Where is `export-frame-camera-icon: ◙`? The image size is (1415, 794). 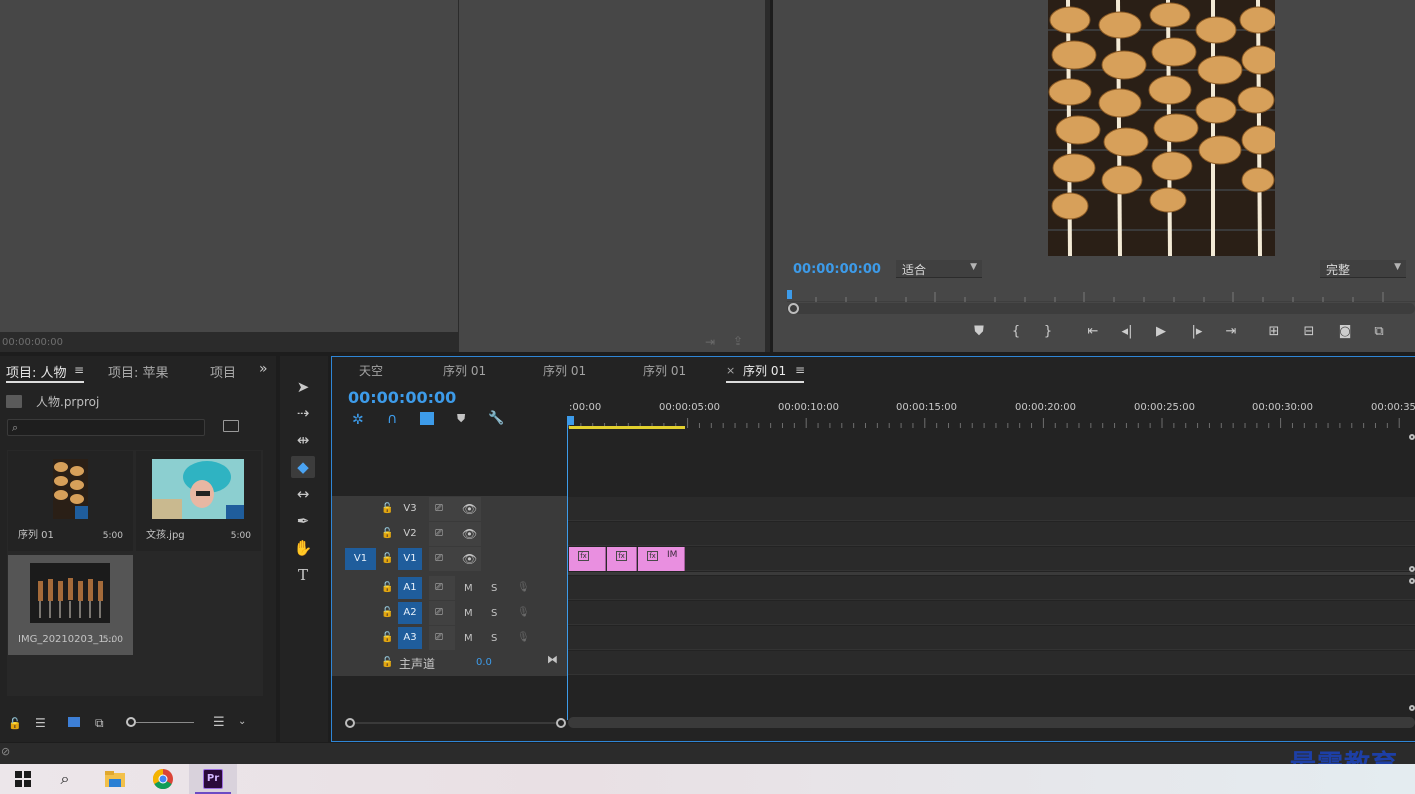
export-frame-camera-icon: ◙ is located at coordinates (1345, 331).